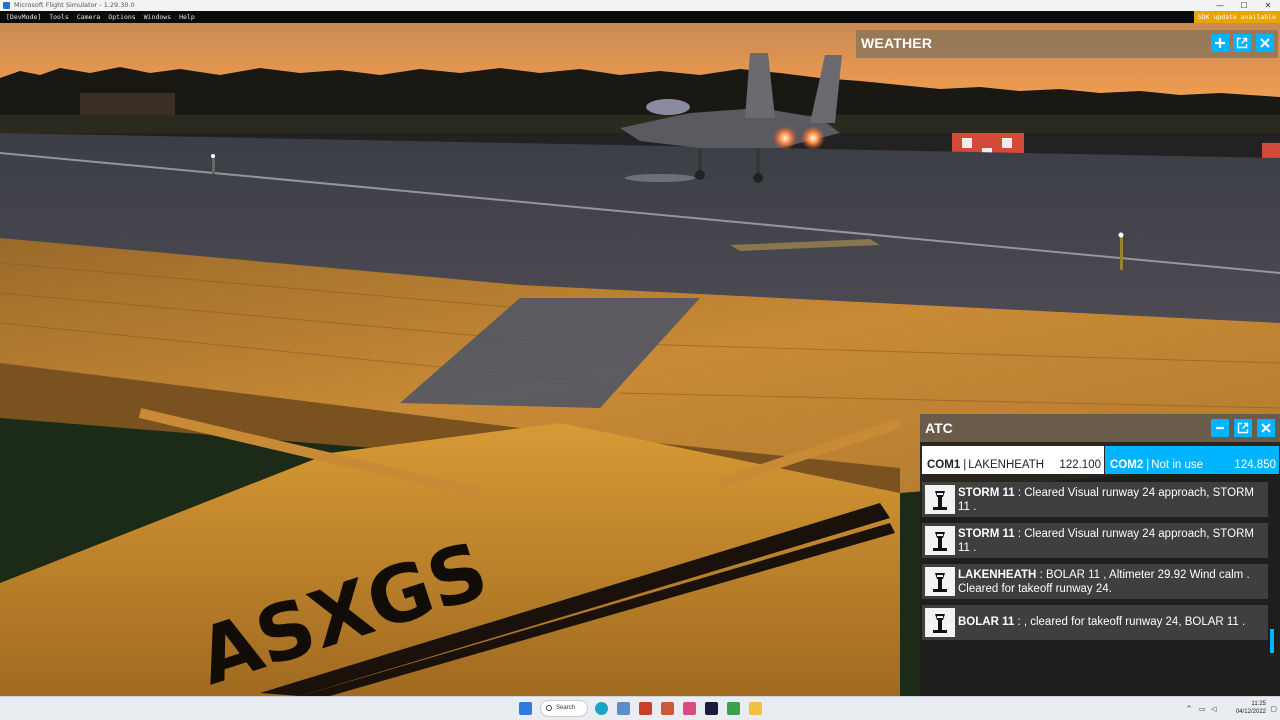  What do you see at coordinates (187, 17) in the screenshot?
I see `menu-help: Help` at bounding box center [187, 17].